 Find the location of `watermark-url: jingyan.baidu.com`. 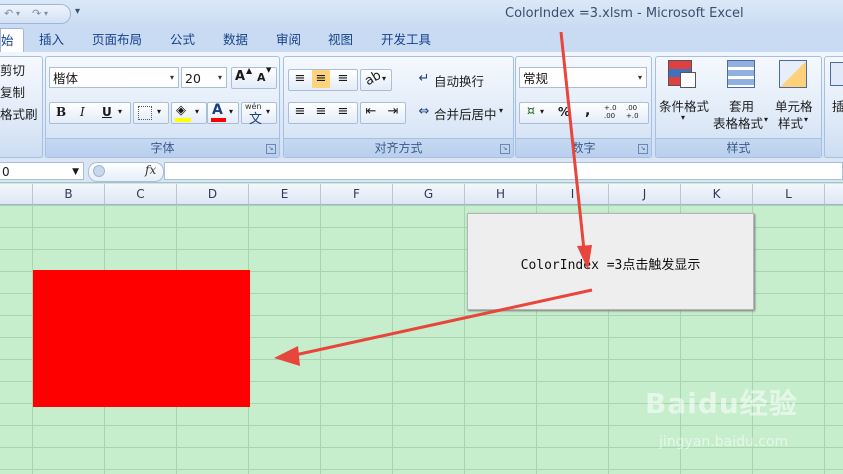

watermark-url: jingyan.baidu.com is located at coordinates (724, 442).